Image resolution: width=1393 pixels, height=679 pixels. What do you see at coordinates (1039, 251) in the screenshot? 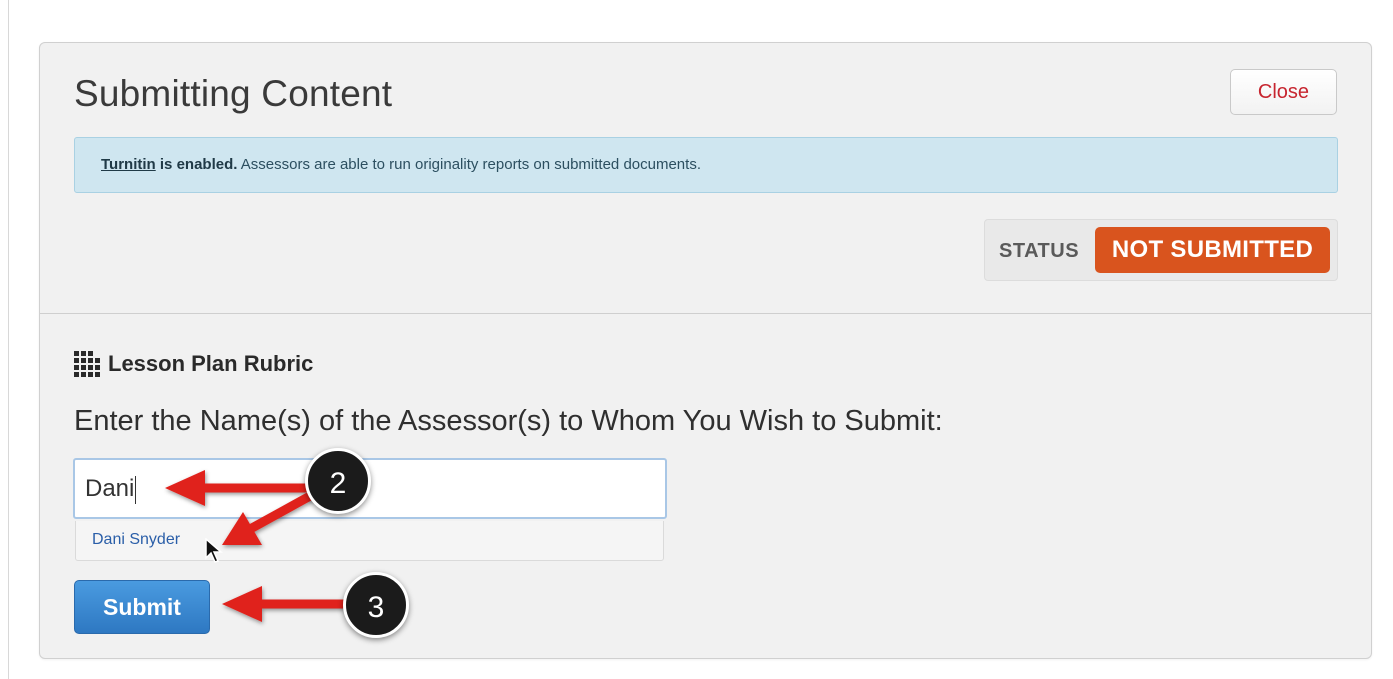
I see `status-label: STATUS` at bounding box center [1039, 251].